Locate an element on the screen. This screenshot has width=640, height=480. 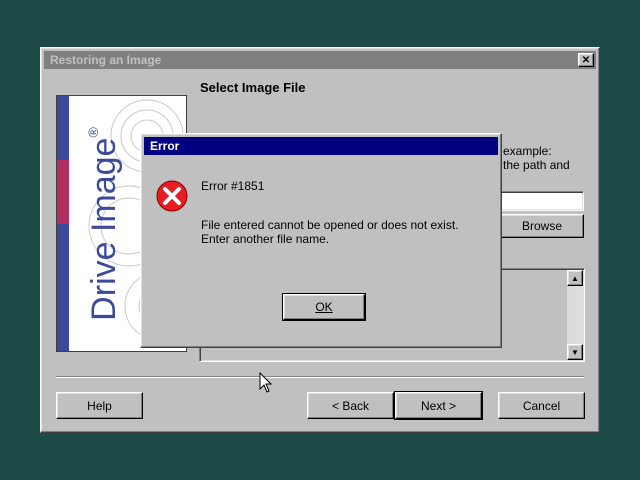
banner-stripe is located at coordinates (63, 223).